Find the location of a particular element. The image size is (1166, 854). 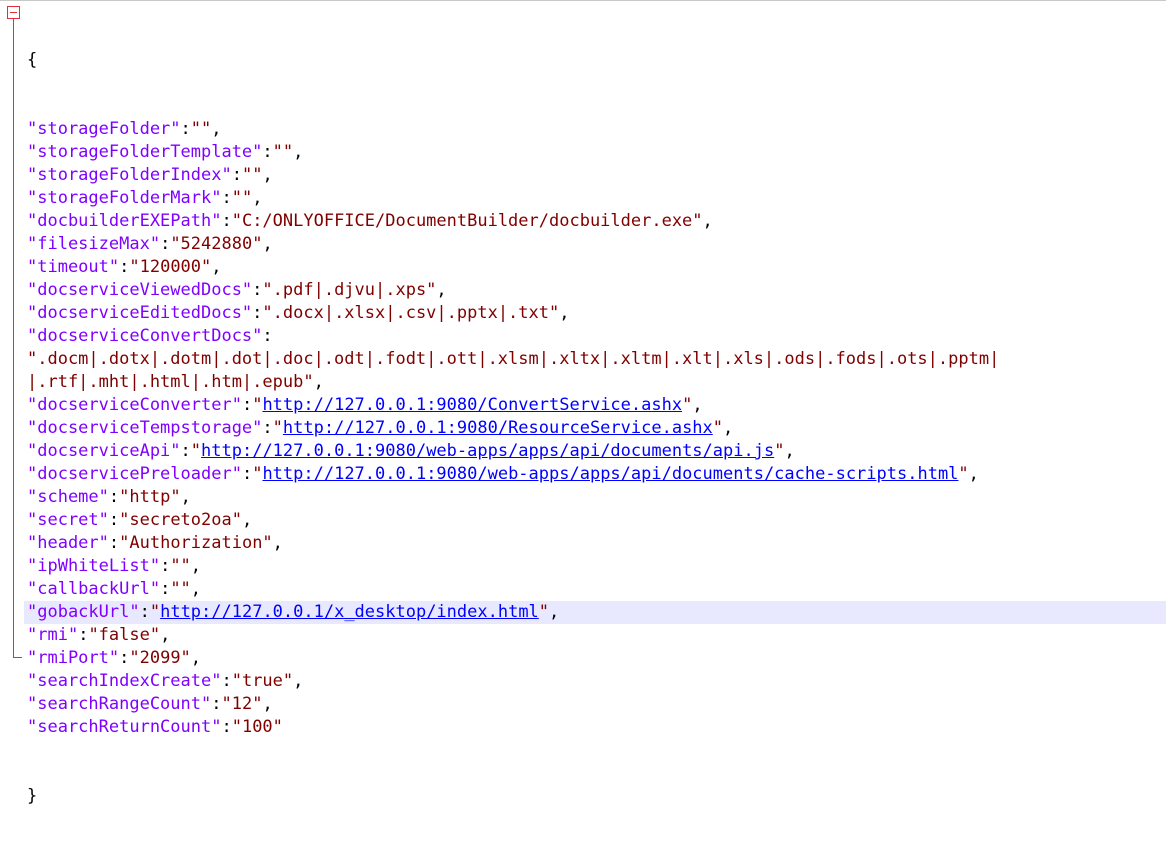

json-key: "docserviceViewedDocs" is located at coordinates (140, 290).